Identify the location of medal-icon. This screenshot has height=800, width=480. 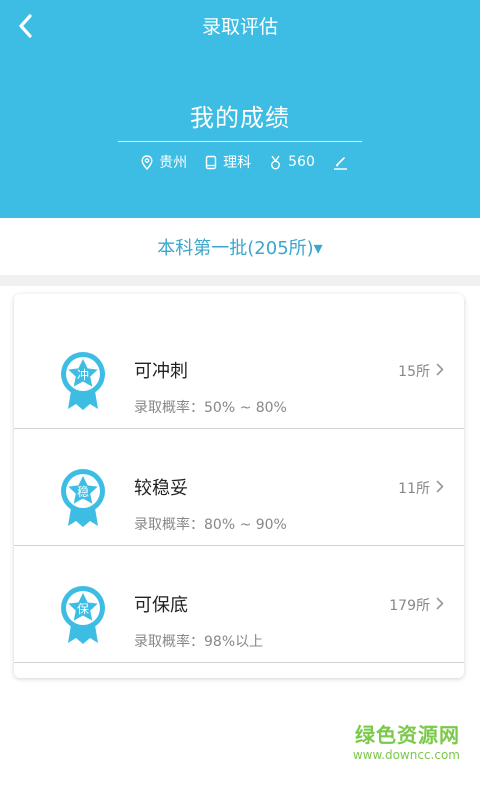
(276, 162).